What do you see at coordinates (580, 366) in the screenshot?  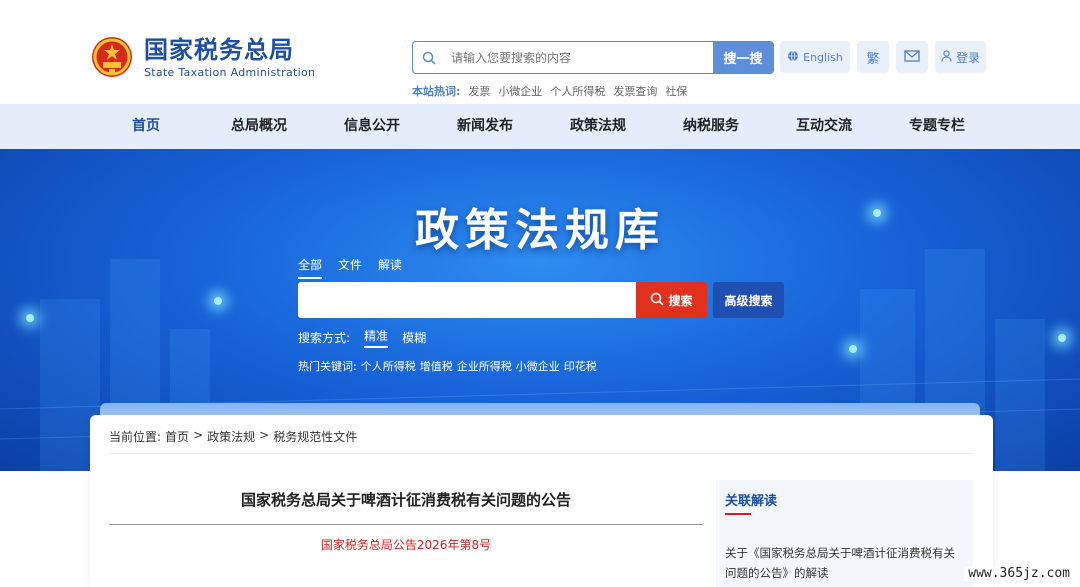 I see `hot-keyword-link: 印花税` at bounding box center [580, 366].